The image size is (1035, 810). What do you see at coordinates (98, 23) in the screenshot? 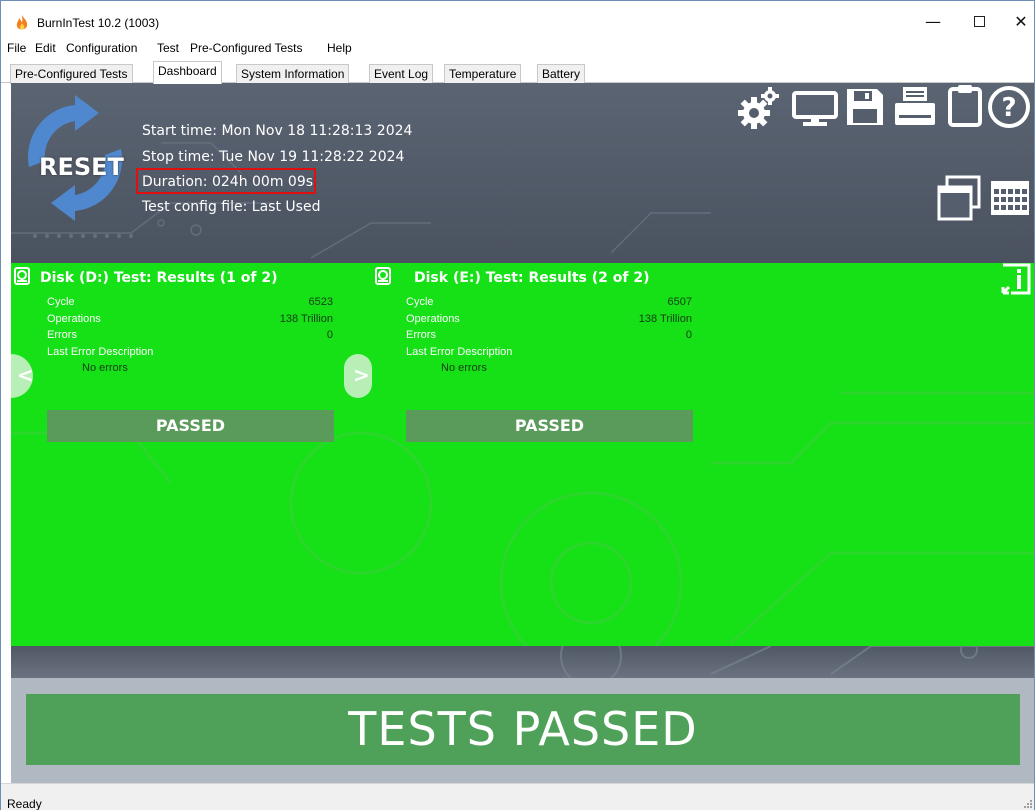
I see `window-title: BurnInTest 10.2 (1003)` at bounding box center [98, 23].